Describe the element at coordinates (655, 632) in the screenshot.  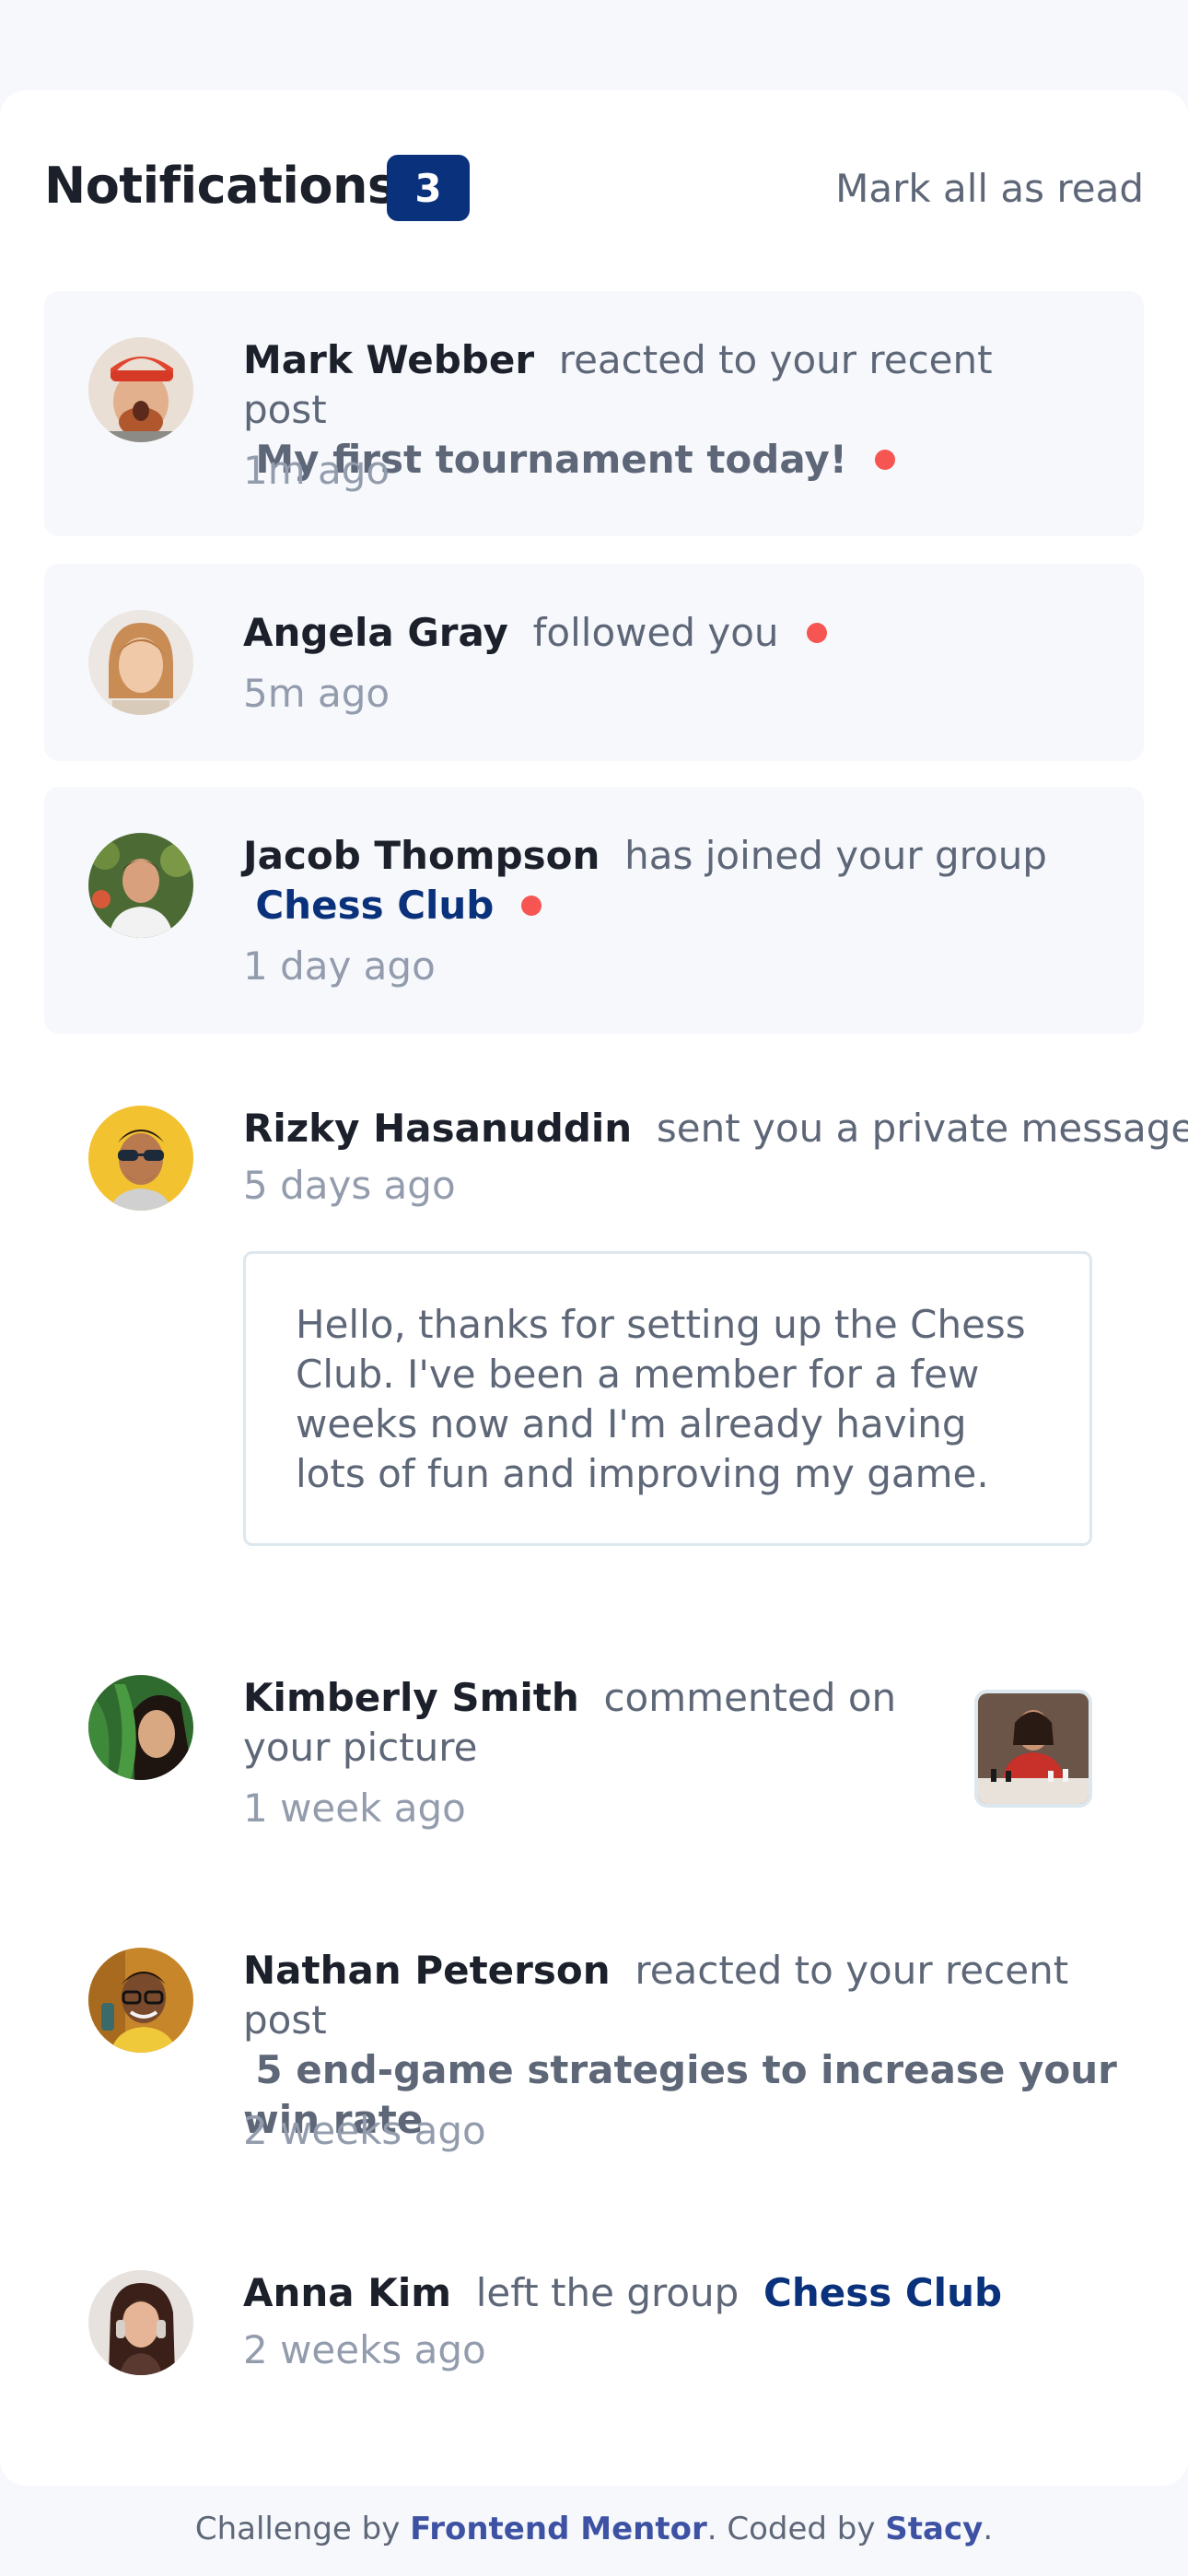
I see `notification-action: followed you` at that location.